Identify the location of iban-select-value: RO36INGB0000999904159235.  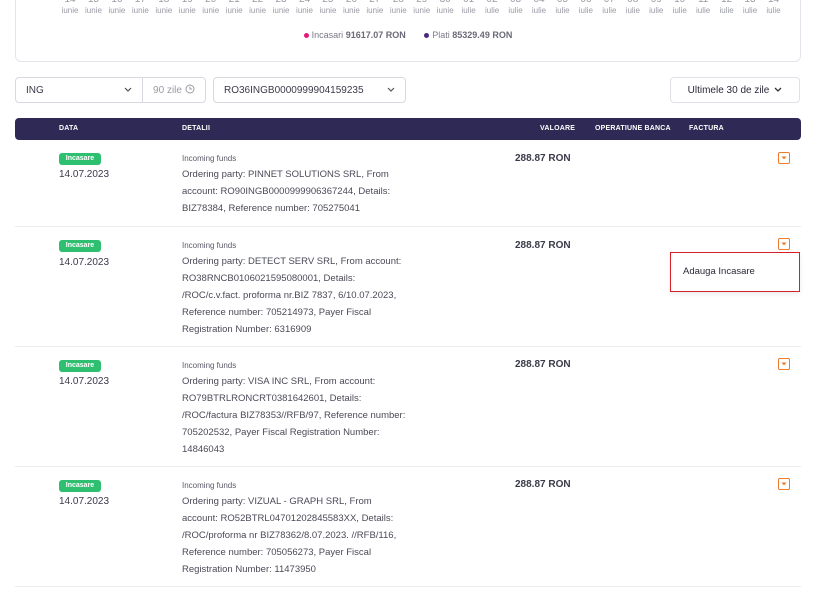
(294, 90).